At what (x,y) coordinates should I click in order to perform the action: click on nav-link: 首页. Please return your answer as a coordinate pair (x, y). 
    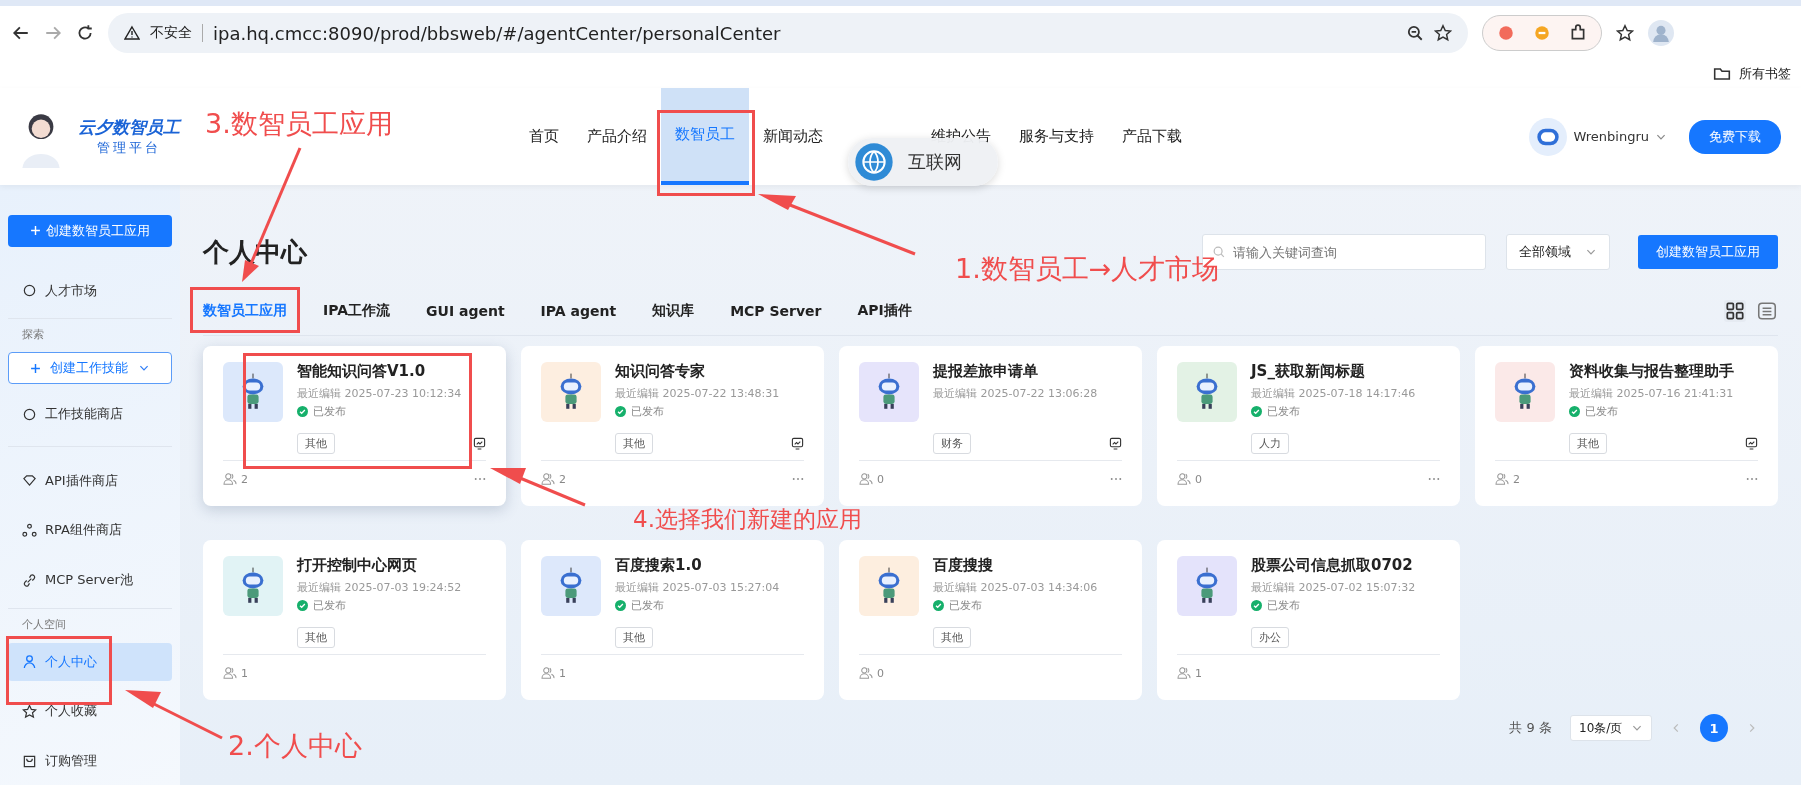
    Looking at the image, I should click on (544, 136).